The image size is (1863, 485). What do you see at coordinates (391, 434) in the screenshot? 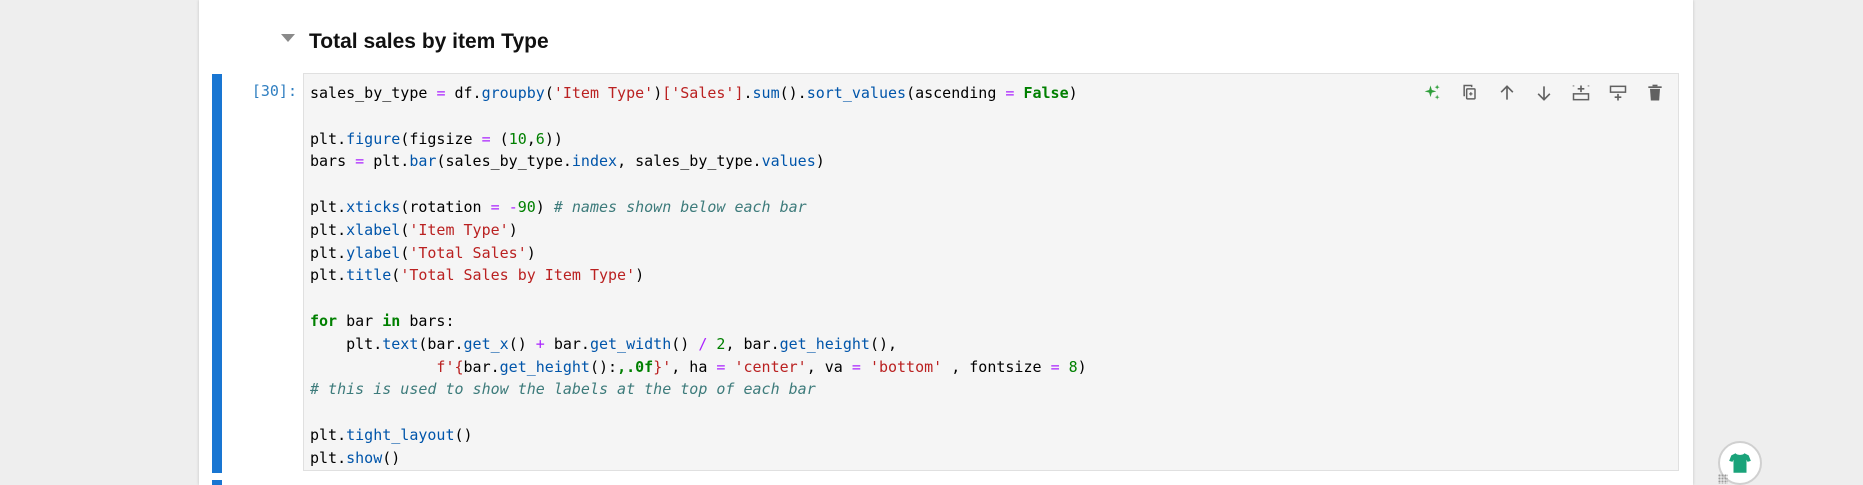
I see `code-line: plt.tight_layout()` at bounding box center [391, 434].